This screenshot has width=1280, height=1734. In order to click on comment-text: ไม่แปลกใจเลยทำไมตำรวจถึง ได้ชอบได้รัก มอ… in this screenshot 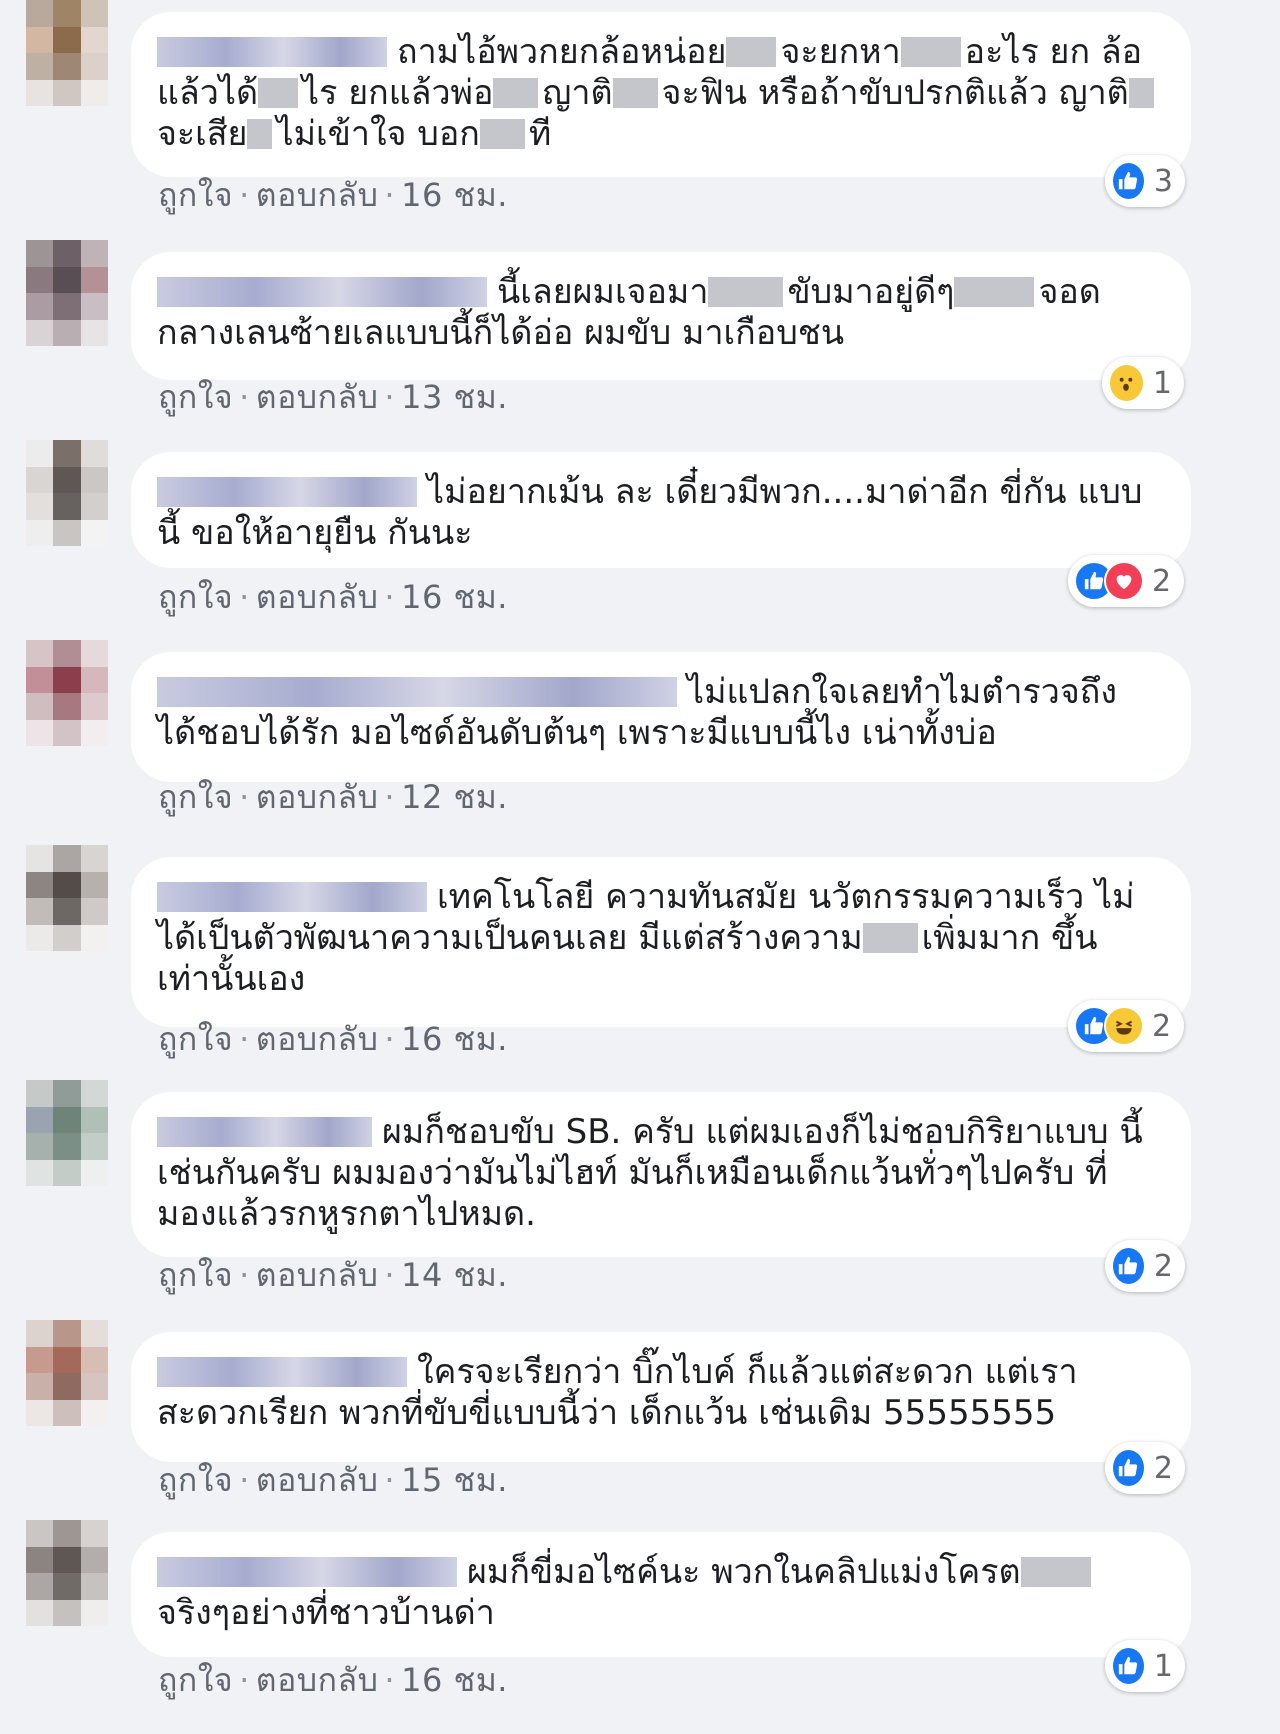, I will do `click(658, 713)`.